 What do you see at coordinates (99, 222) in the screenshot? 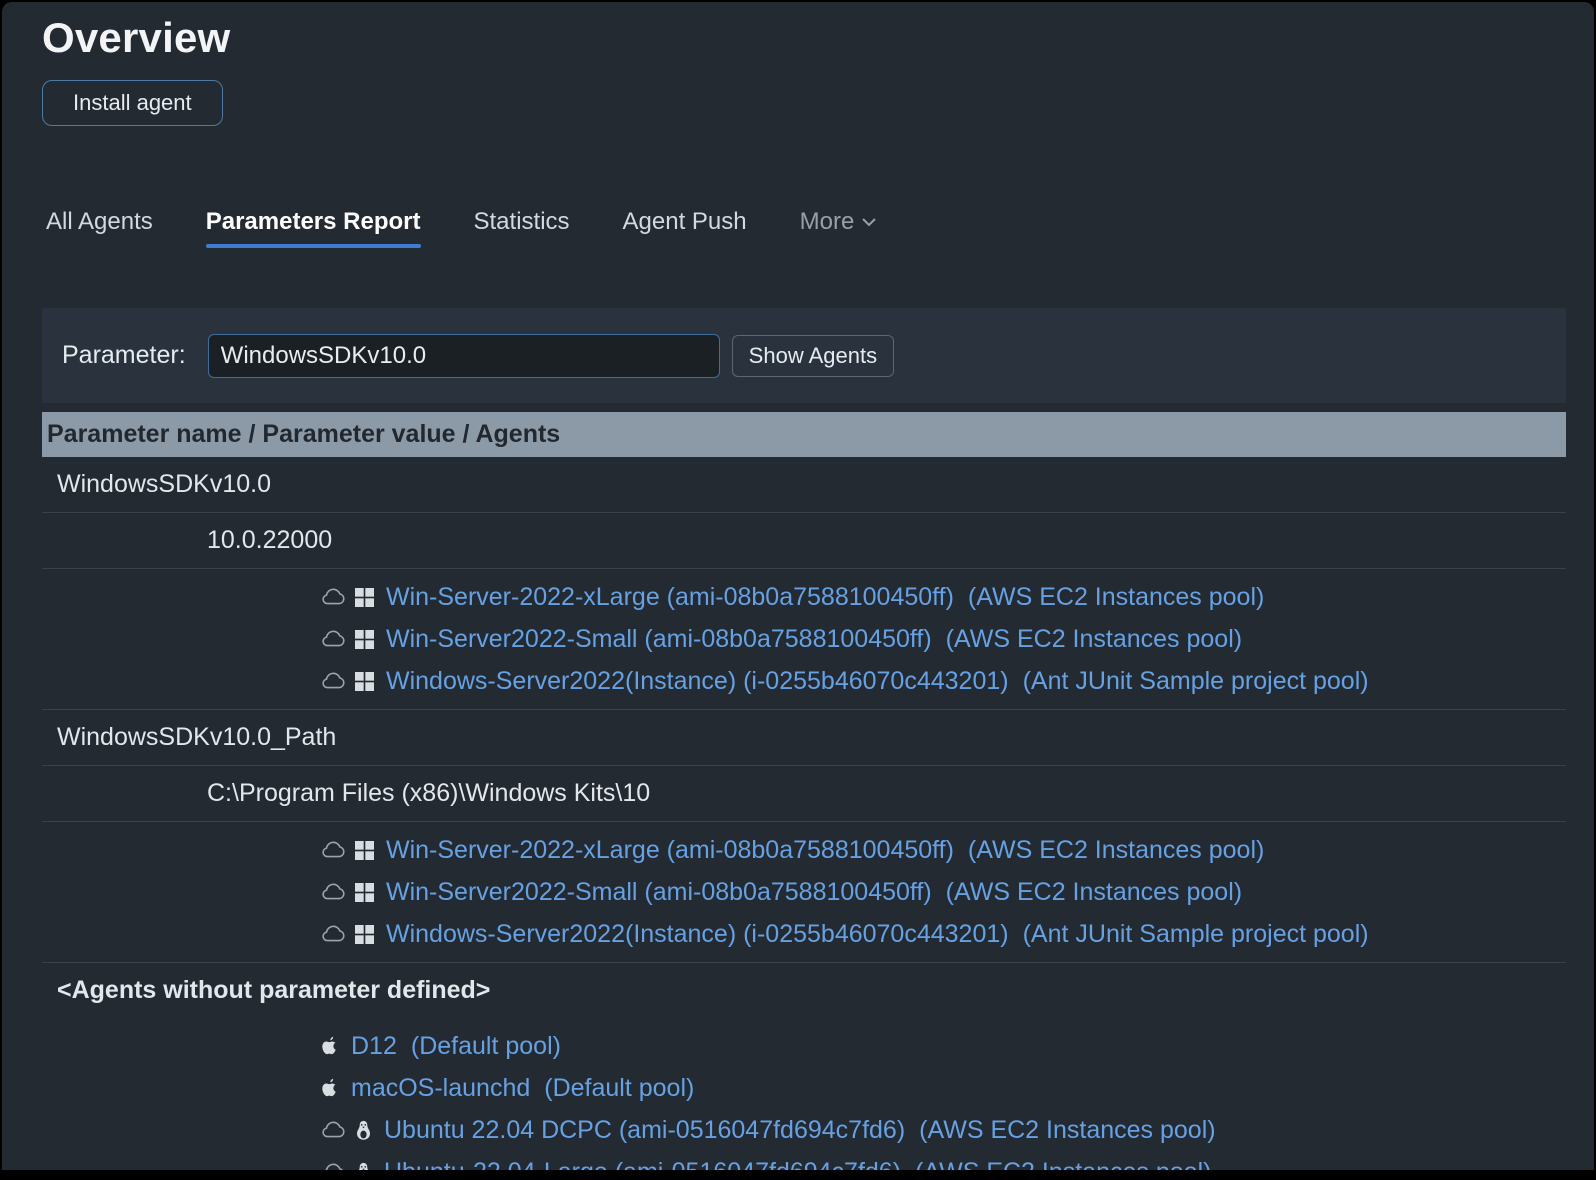
I see `tab-all-agents: All Agents` at bounding box center [99, 222].